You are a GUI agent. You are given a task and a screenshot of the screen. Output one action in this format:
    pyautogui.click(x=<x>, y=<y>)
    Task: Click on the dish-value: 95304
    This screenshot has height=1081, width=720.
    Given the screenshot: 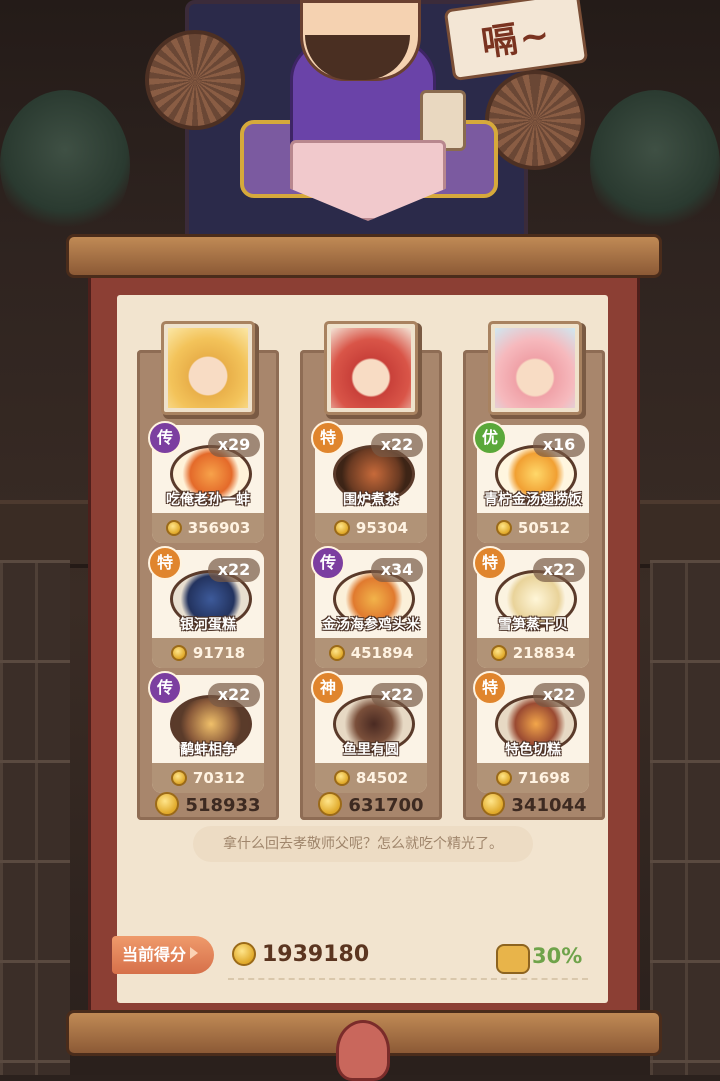 What is the action you would take?
    pyautogui.click(x=371, y=528)
    